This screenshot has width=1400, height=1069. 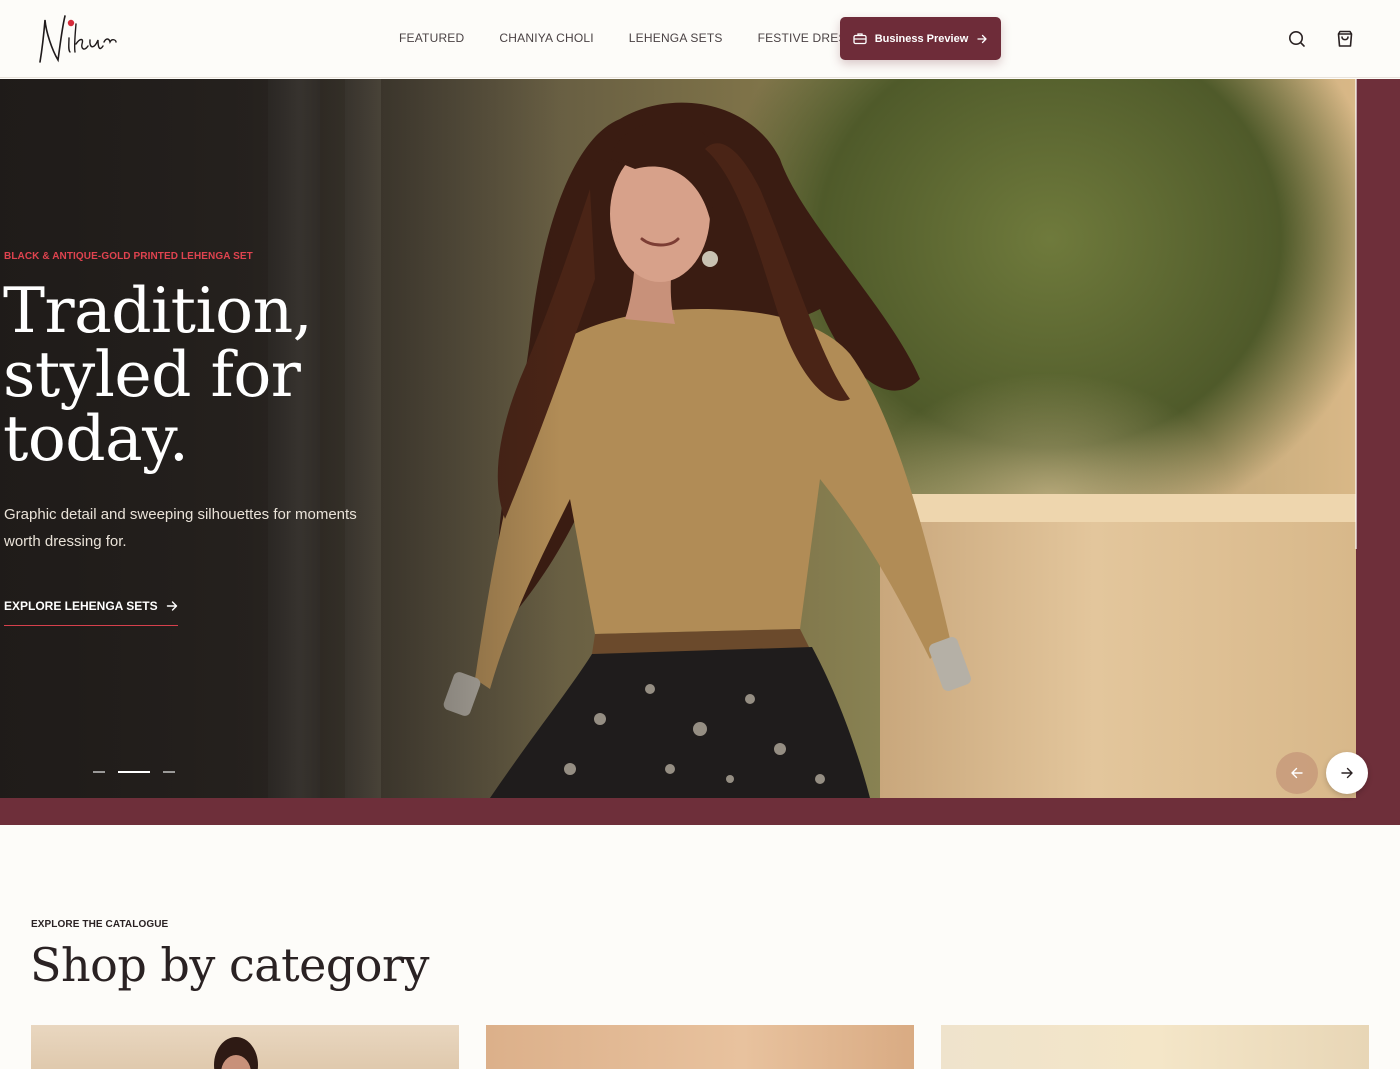 I want to click on explore-lehenga-sets-link: EXPLORE LEHENGA SETS, so click(x=91, y=612).